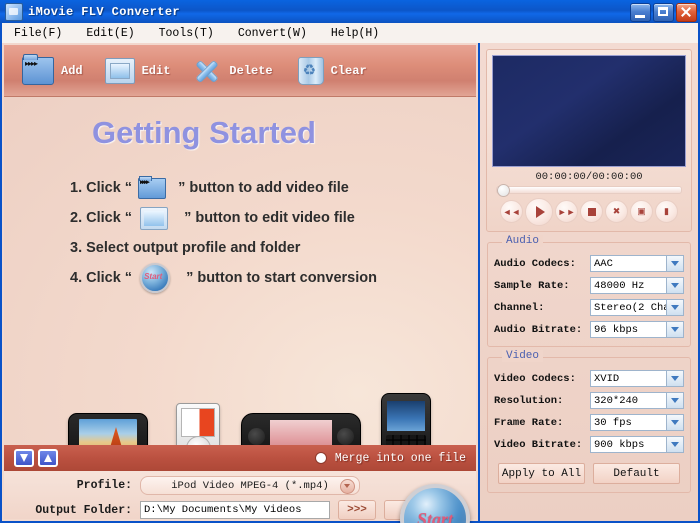  I want to click on video-preview-screen, so click(589, 111).